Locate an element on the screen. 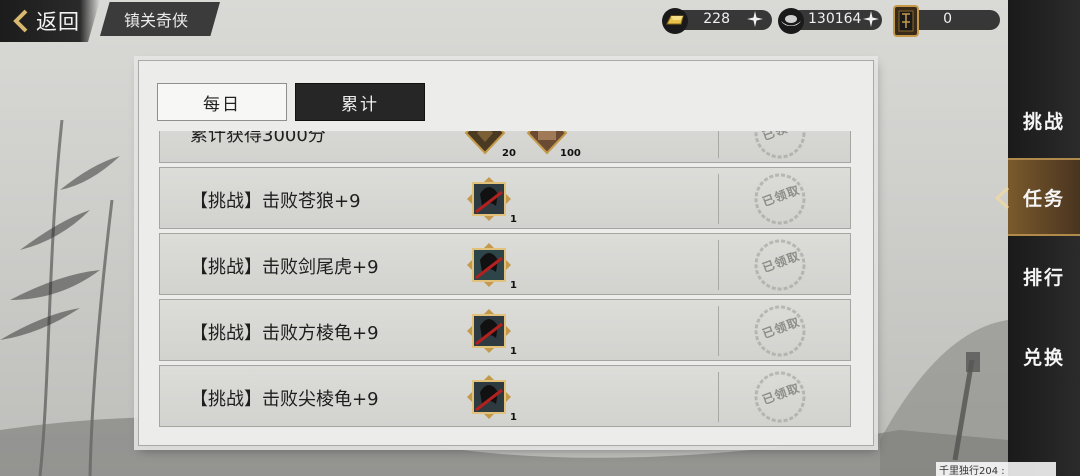 The image size is (1080, 476). back-button: 返回 is located at coordinates (50, 21).